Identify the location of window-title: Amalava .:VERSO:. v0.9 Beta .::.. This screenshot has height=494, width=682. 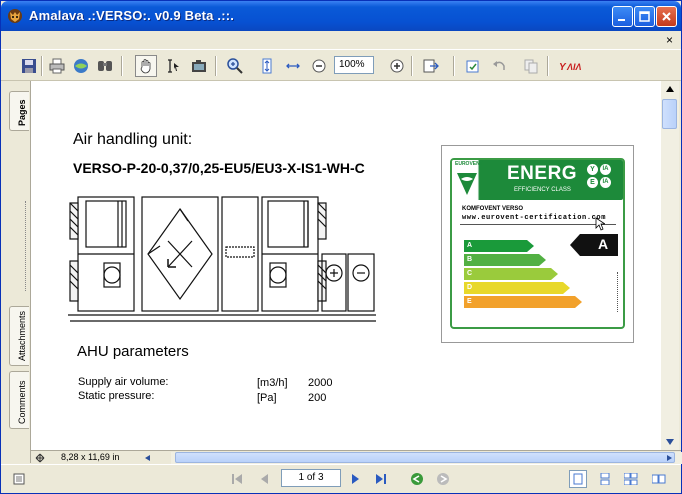
(132, 15).